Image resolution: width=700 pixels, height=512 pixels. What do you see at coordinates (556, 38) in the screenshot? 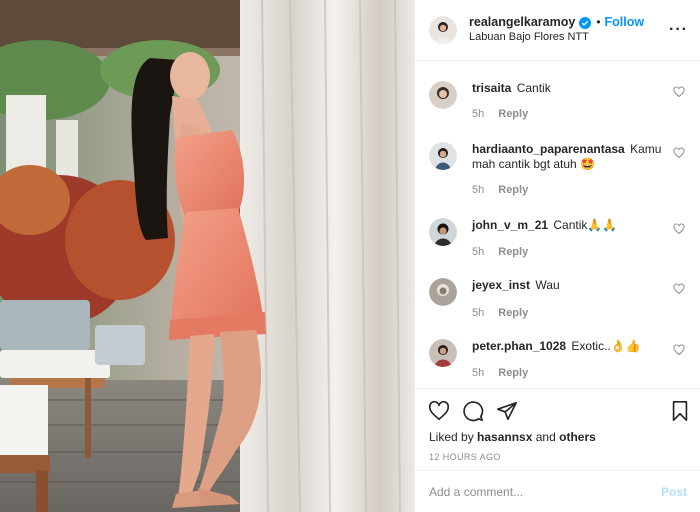
I see `post-location: Labuan Bajo Flores NTT` at bounding box center [556, 38].